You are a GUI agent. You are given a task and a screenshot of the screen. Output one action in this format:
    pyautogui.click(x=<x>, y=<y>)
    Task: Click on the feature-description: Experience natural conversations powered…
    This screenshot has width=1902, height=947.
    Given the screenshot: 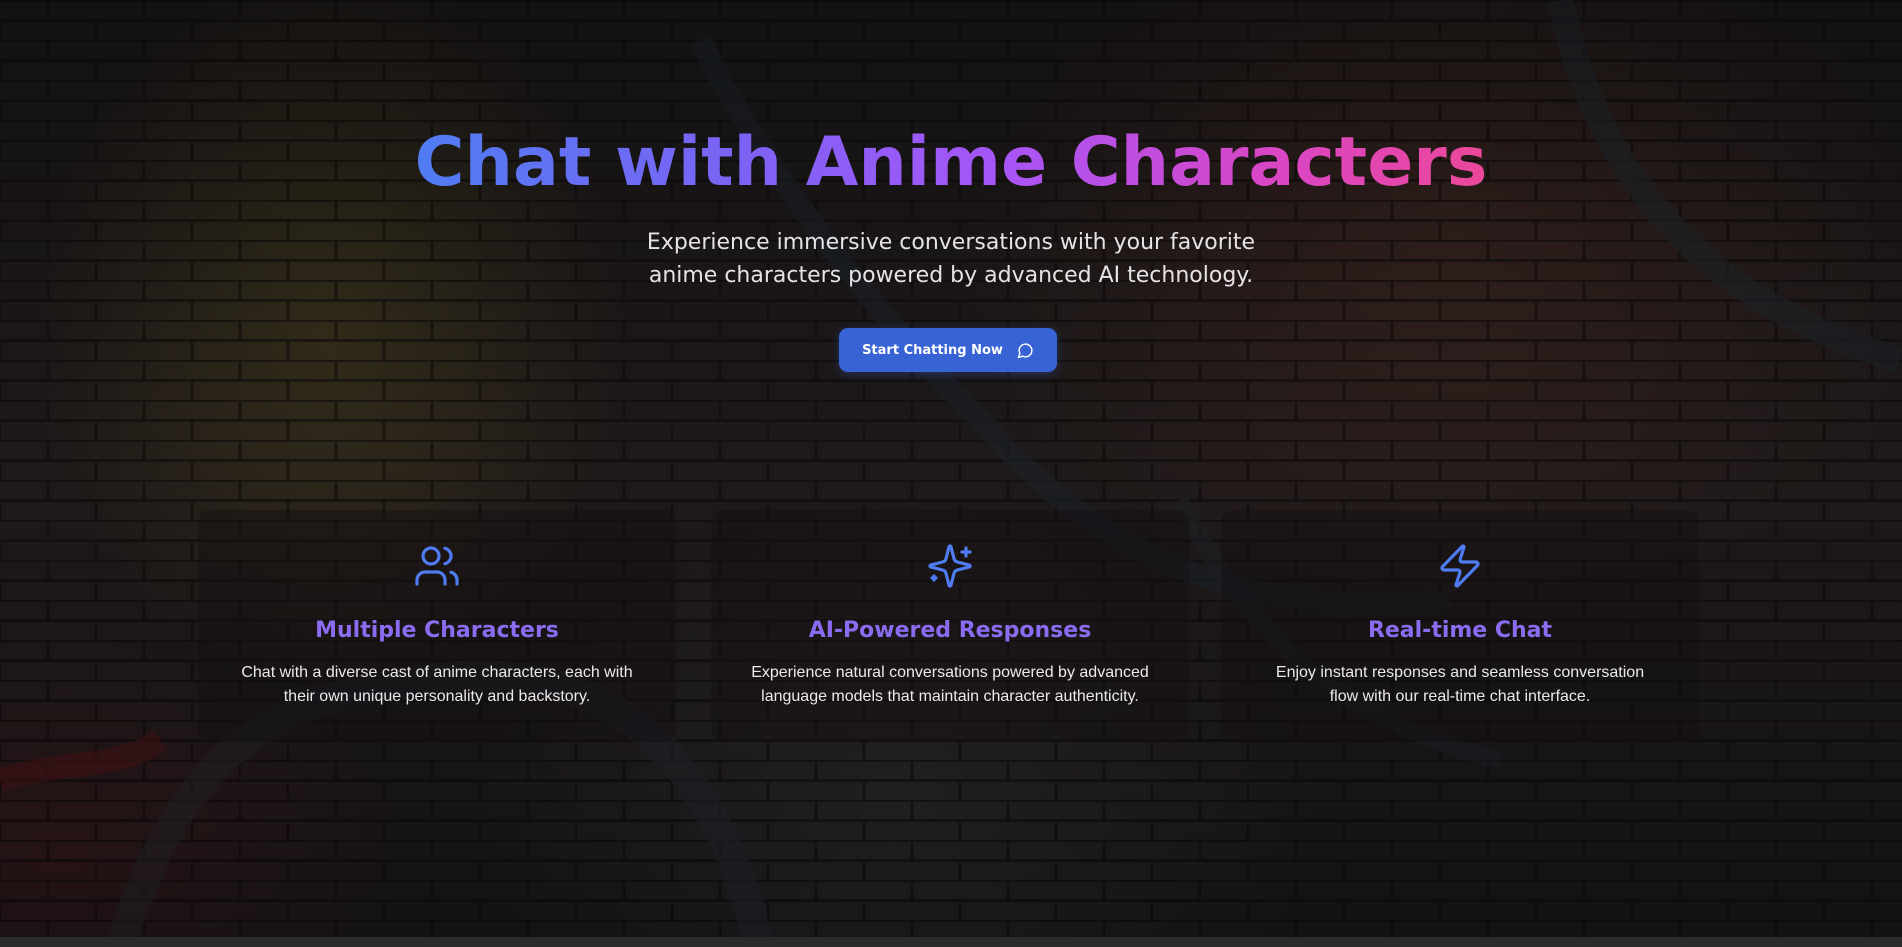 What is the action you would take?
    pyautogui.click(x=950, y=684)
    